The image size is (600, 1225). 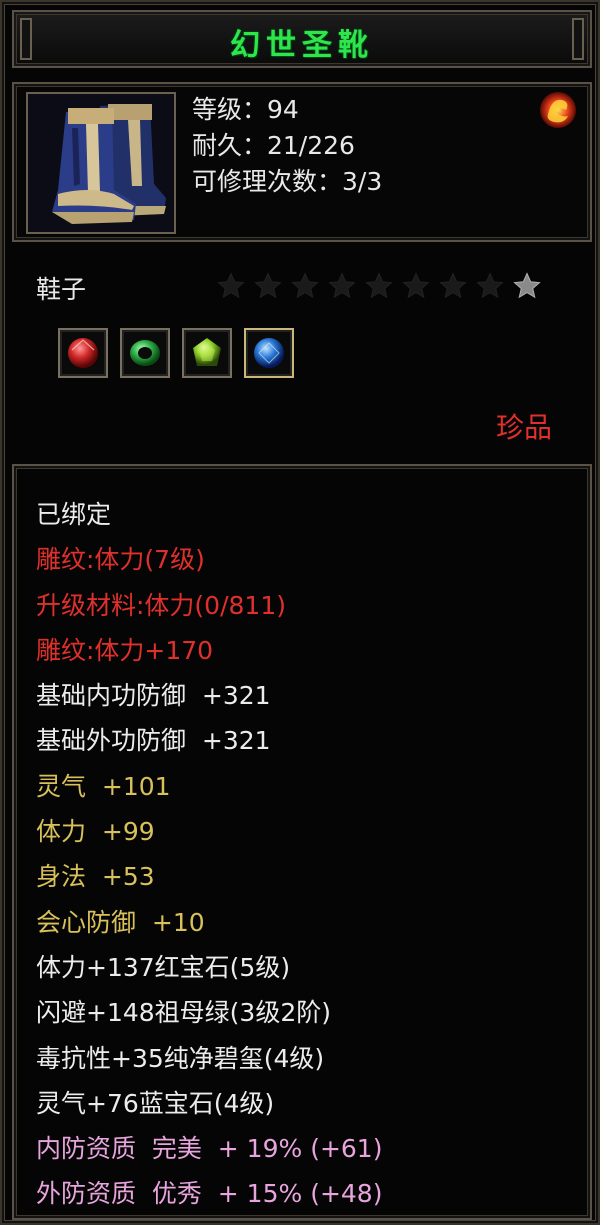 I want to click on gem-sockets, so click(x=176, y=353).